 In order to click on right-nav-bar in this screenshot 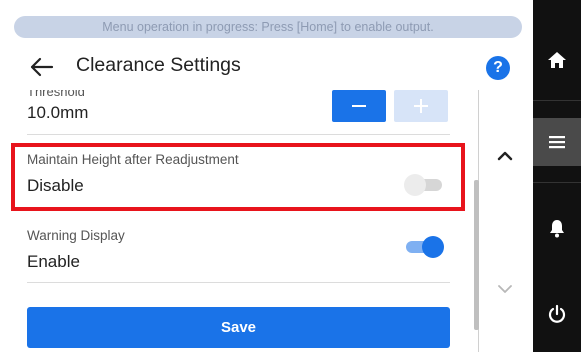, I will do `click(557, 176)`.